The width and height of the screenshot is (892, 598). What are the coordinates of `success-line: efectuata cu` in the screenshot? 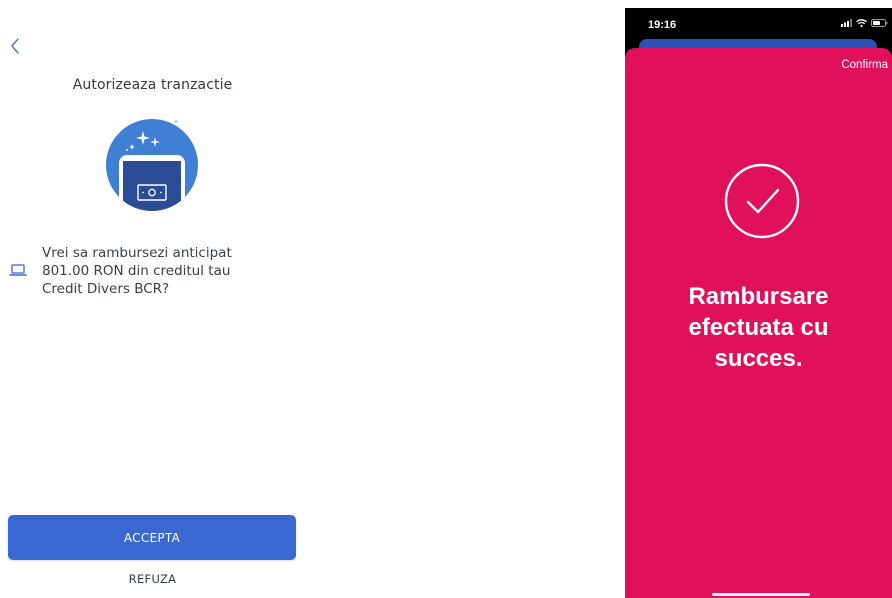 It's located at (758, 327).